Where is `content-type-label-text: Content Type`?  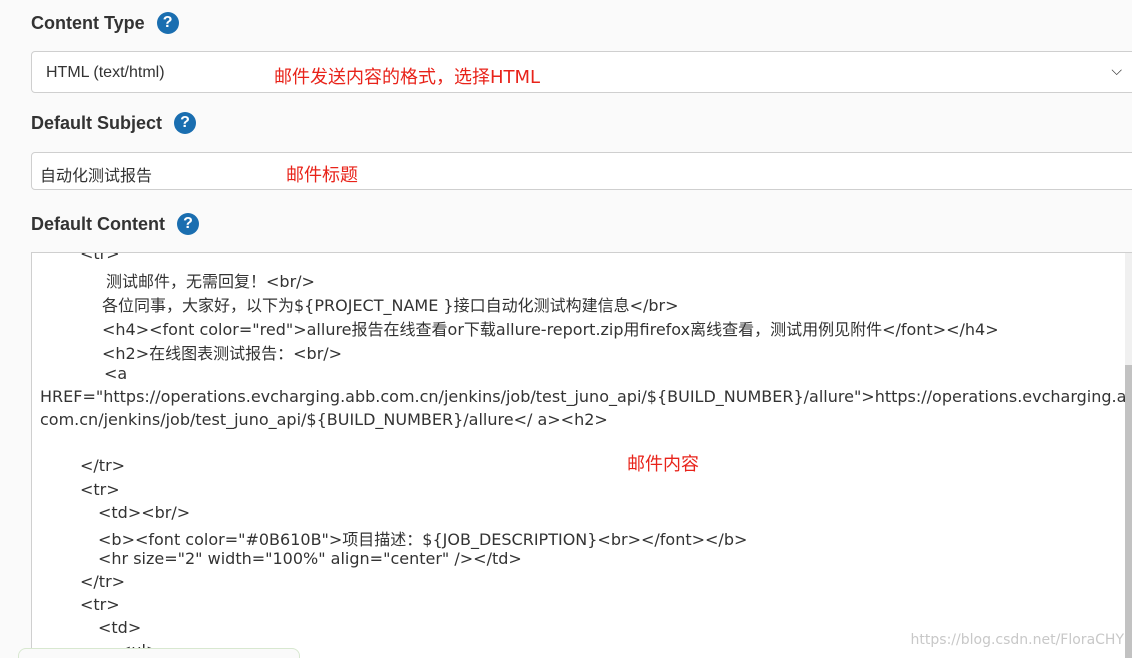
content-type-label-text: Content Type is located at coordinates (88, 22).